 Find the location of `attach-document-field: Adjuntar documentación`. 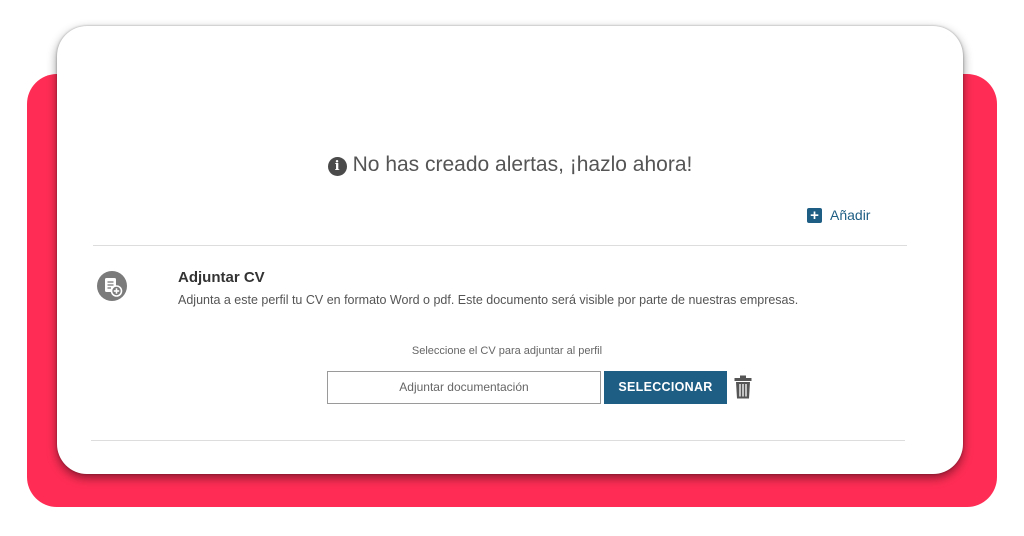

attach-document-field: Adjuntar documentación is located at coordinates (464, 387).